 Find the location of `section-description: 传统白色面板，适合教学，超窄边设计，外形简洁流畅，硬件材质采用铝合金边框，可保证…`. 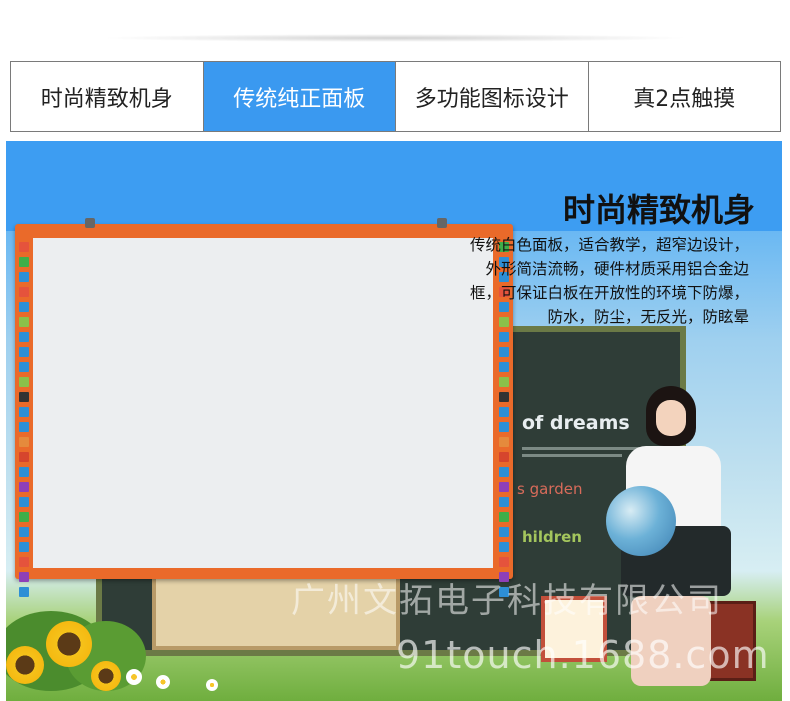

section-description: 传统白色面板，适合教学，超窄边设计，外形简洁流畅，硬件材质采用铝合金边框，可保证… is located at coordinates (609, 281).